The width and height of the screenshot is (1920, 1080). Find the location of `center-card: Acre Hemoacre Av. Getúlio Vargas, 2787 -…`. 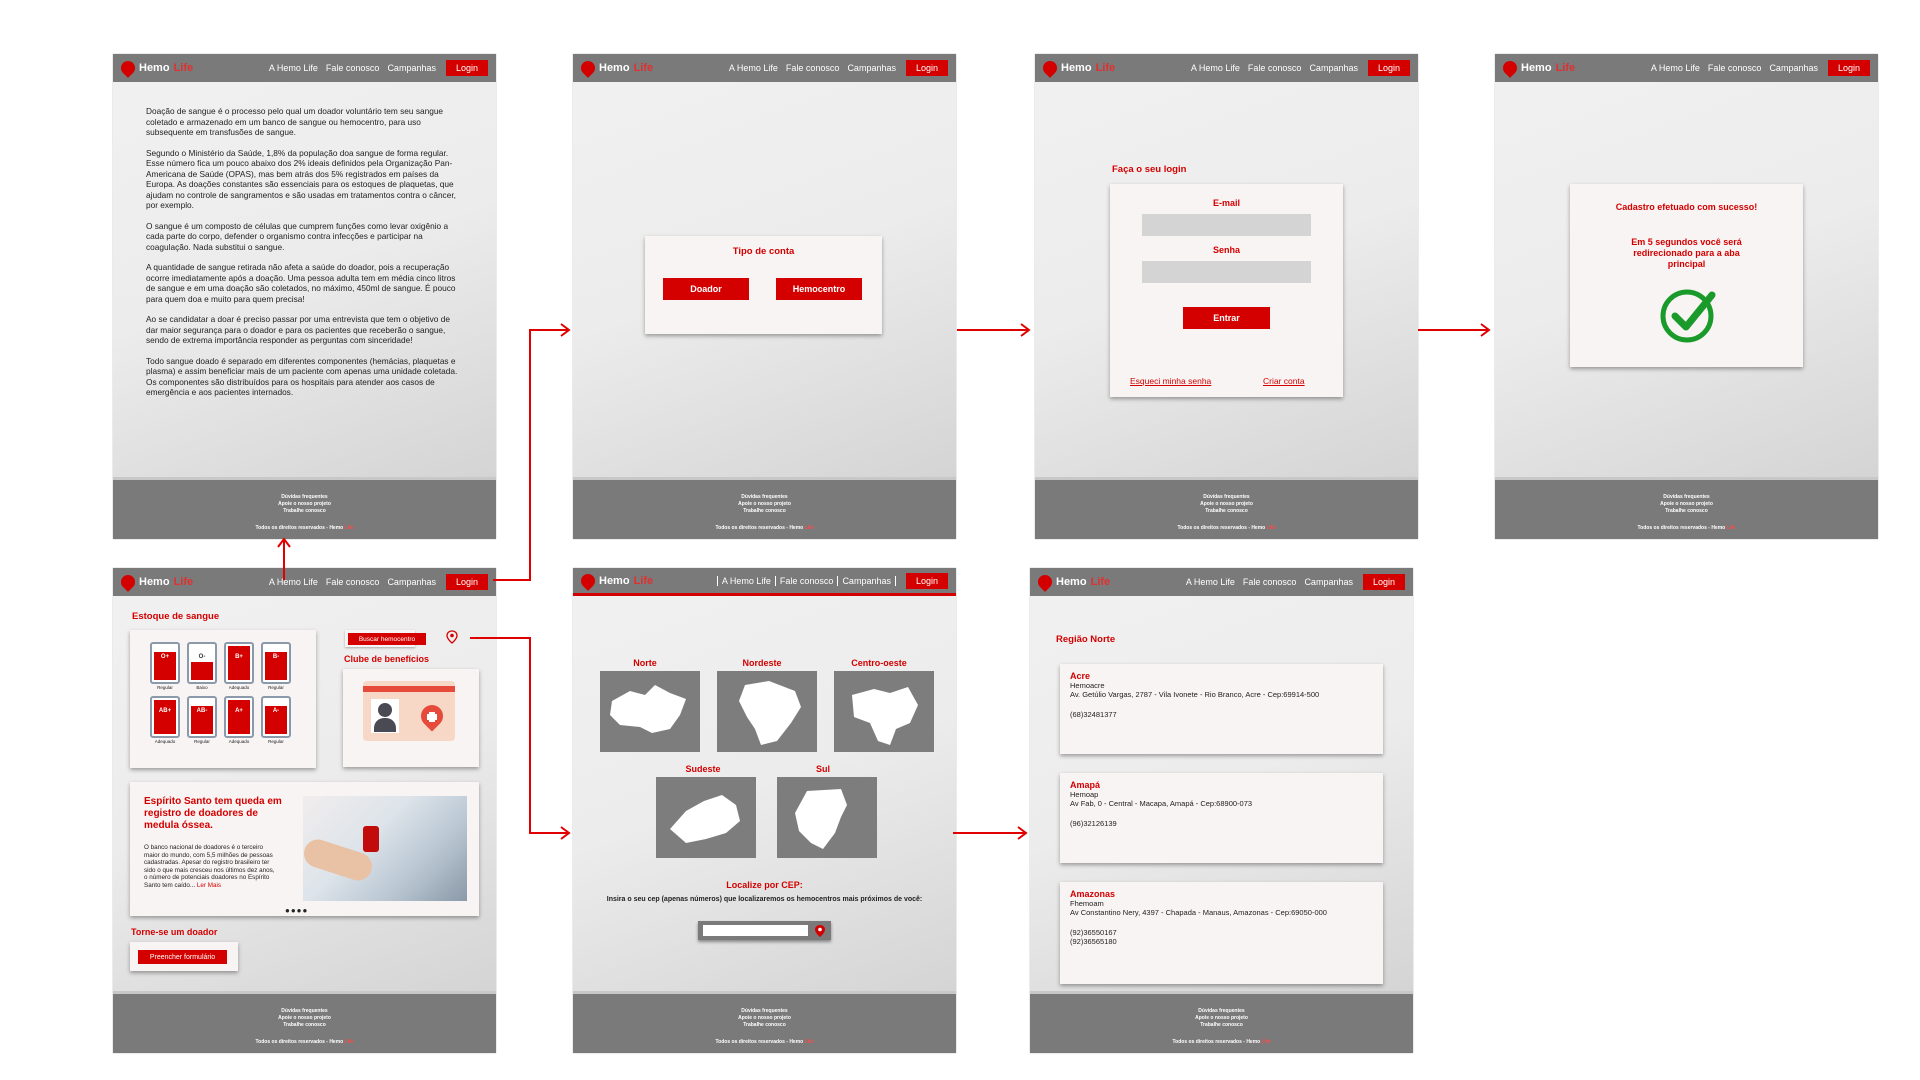

center-card: Acre Hemoacre Av. Getúlio Vargas, 2787 -… is located at coordinates (1221, 709).